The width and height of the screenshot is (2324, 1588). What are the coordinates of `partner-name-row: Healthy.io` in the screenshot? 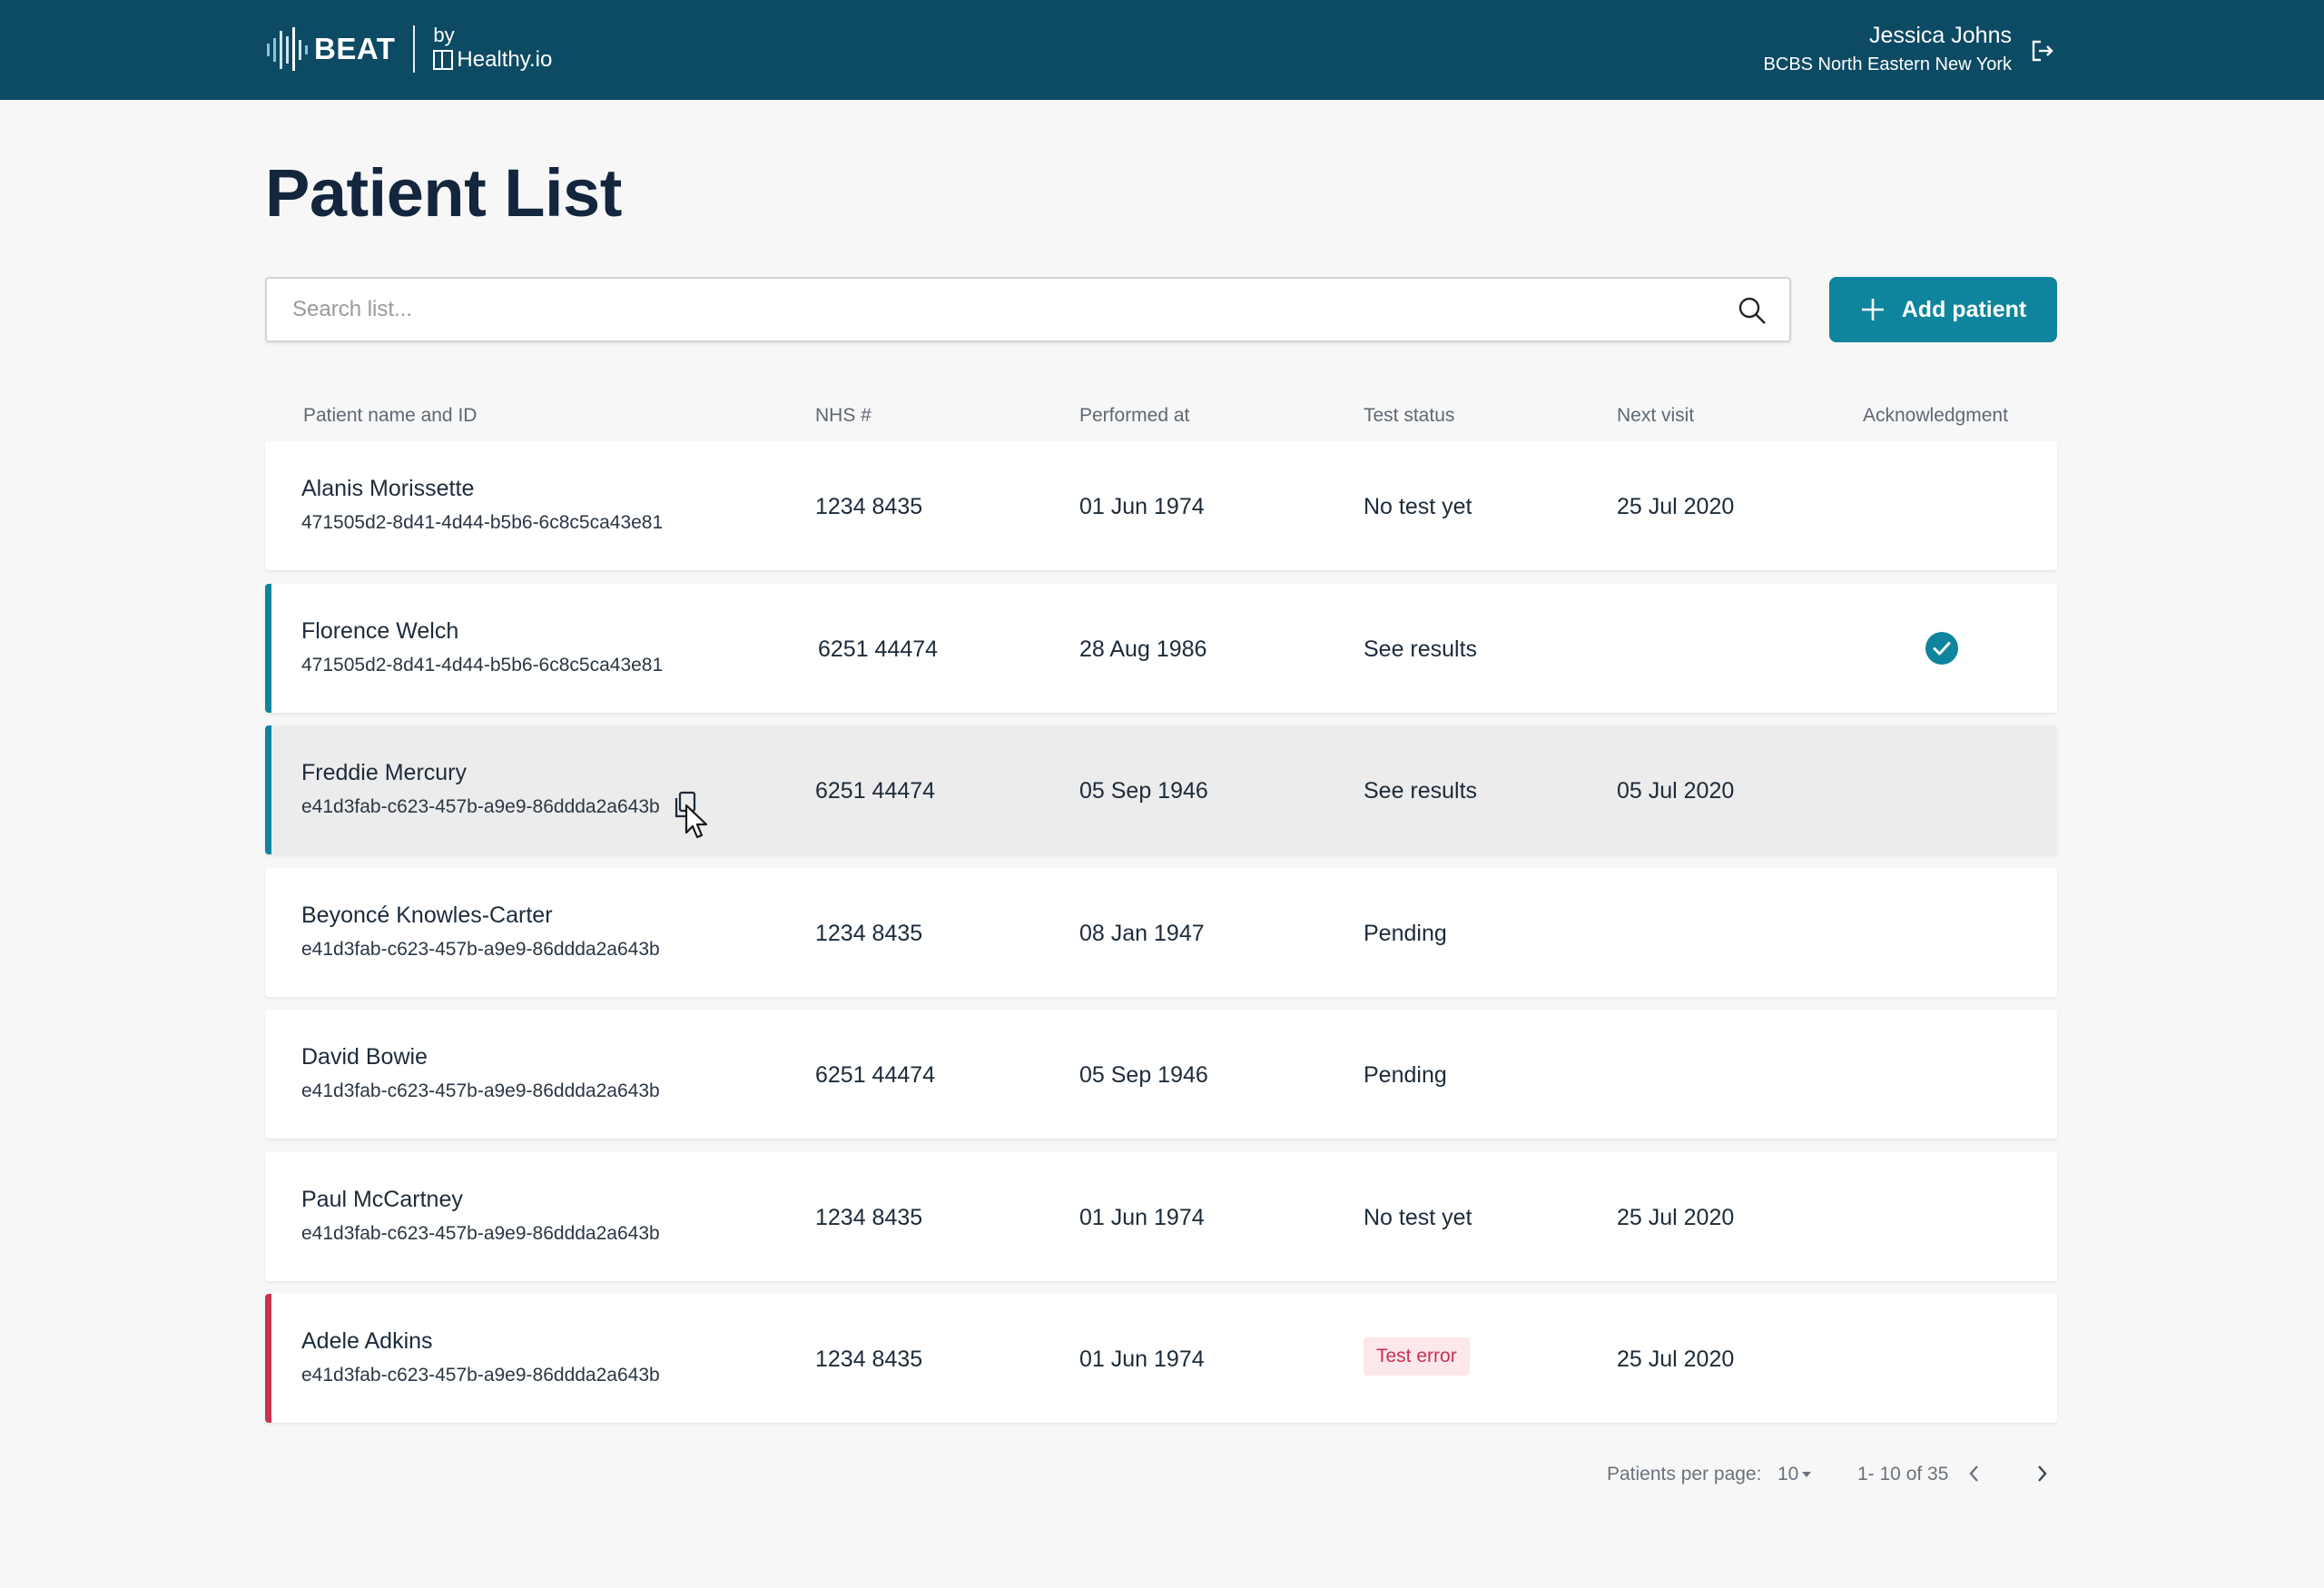 It's located at (492, 60).